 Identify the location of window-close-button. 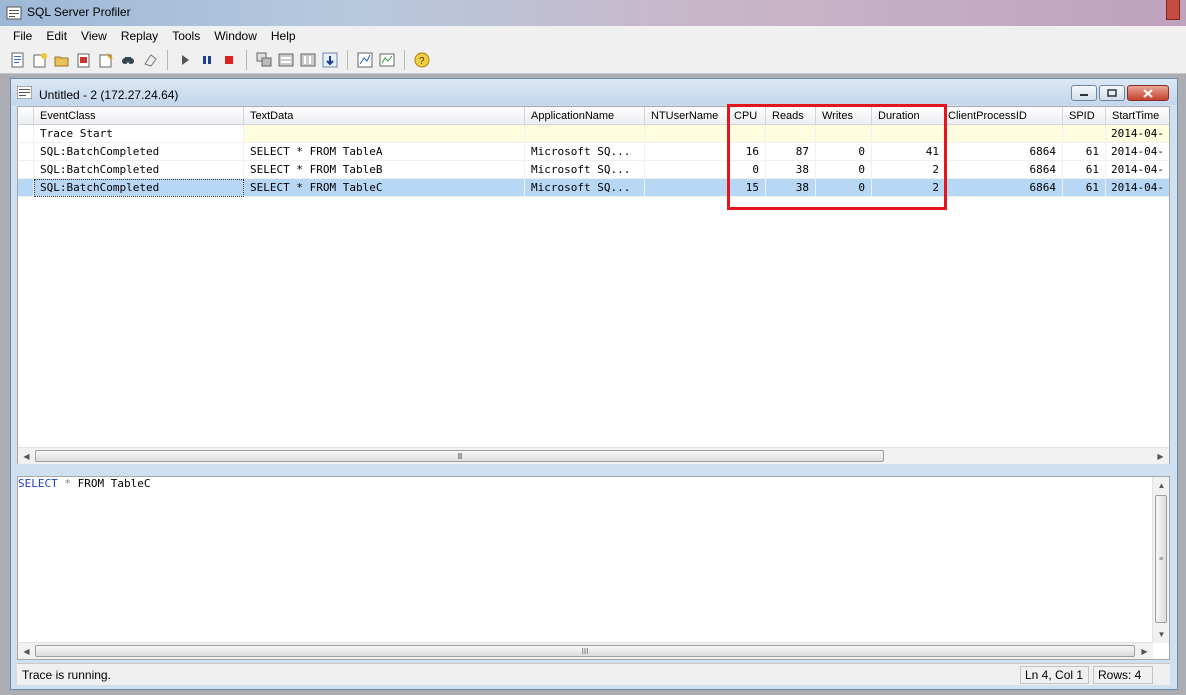
(1173, 10).